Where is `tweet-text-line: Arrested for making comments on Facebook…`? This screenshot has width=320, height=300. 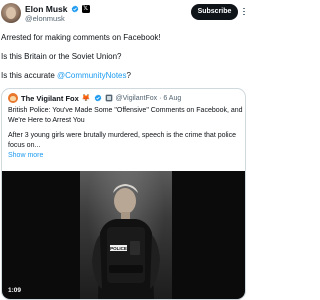 tweet-text-line: Arrested for making comments on Facebook… is located at coordinates (81, 37).